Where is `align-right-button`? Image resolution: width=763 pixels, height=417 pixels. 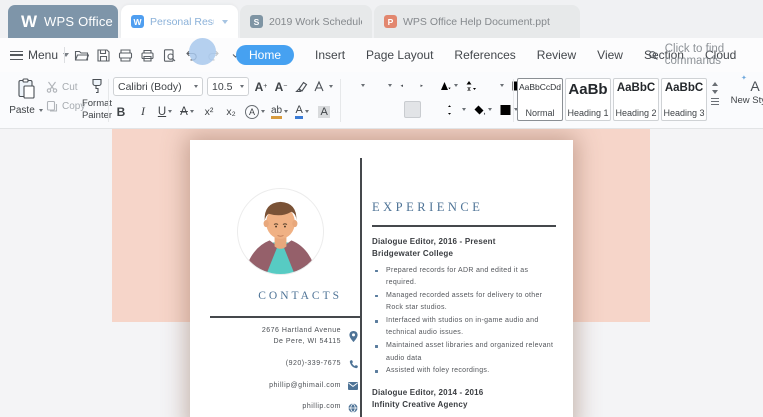 align-right-button is located at coordinates (391, 109).